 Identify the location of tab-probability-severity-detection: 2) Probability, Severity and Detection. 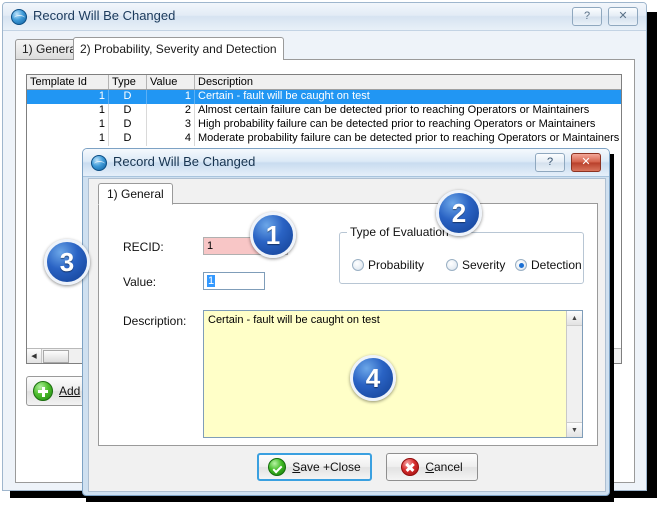
(178, 48).